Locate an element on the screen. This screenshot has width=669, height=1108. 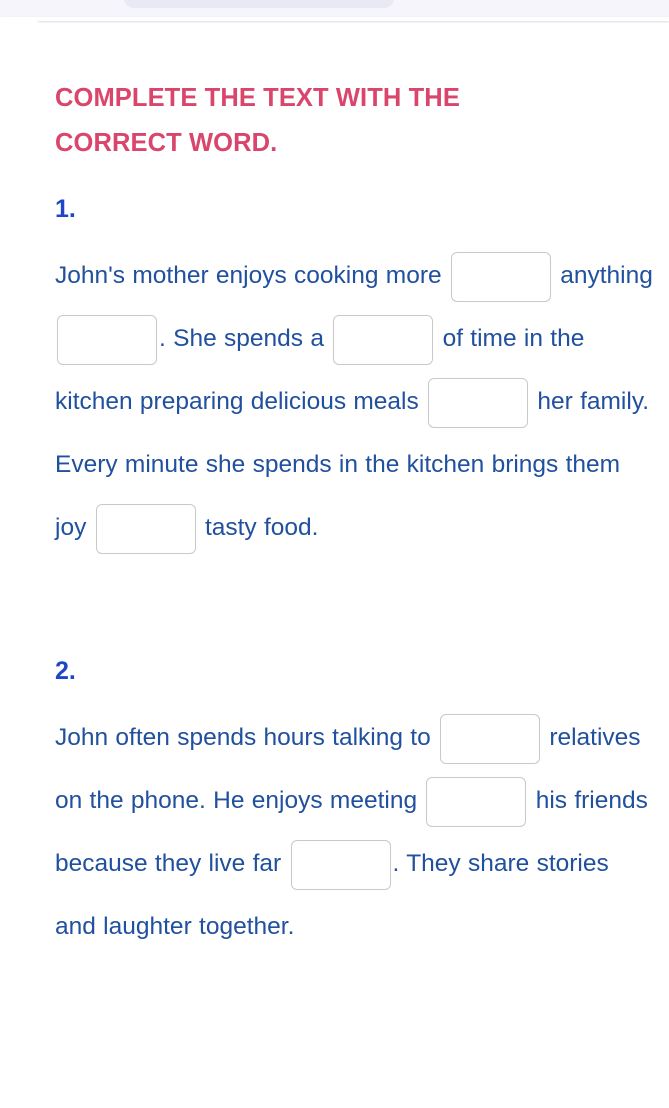
card-inner-edge is located at coordinates (353, 19).